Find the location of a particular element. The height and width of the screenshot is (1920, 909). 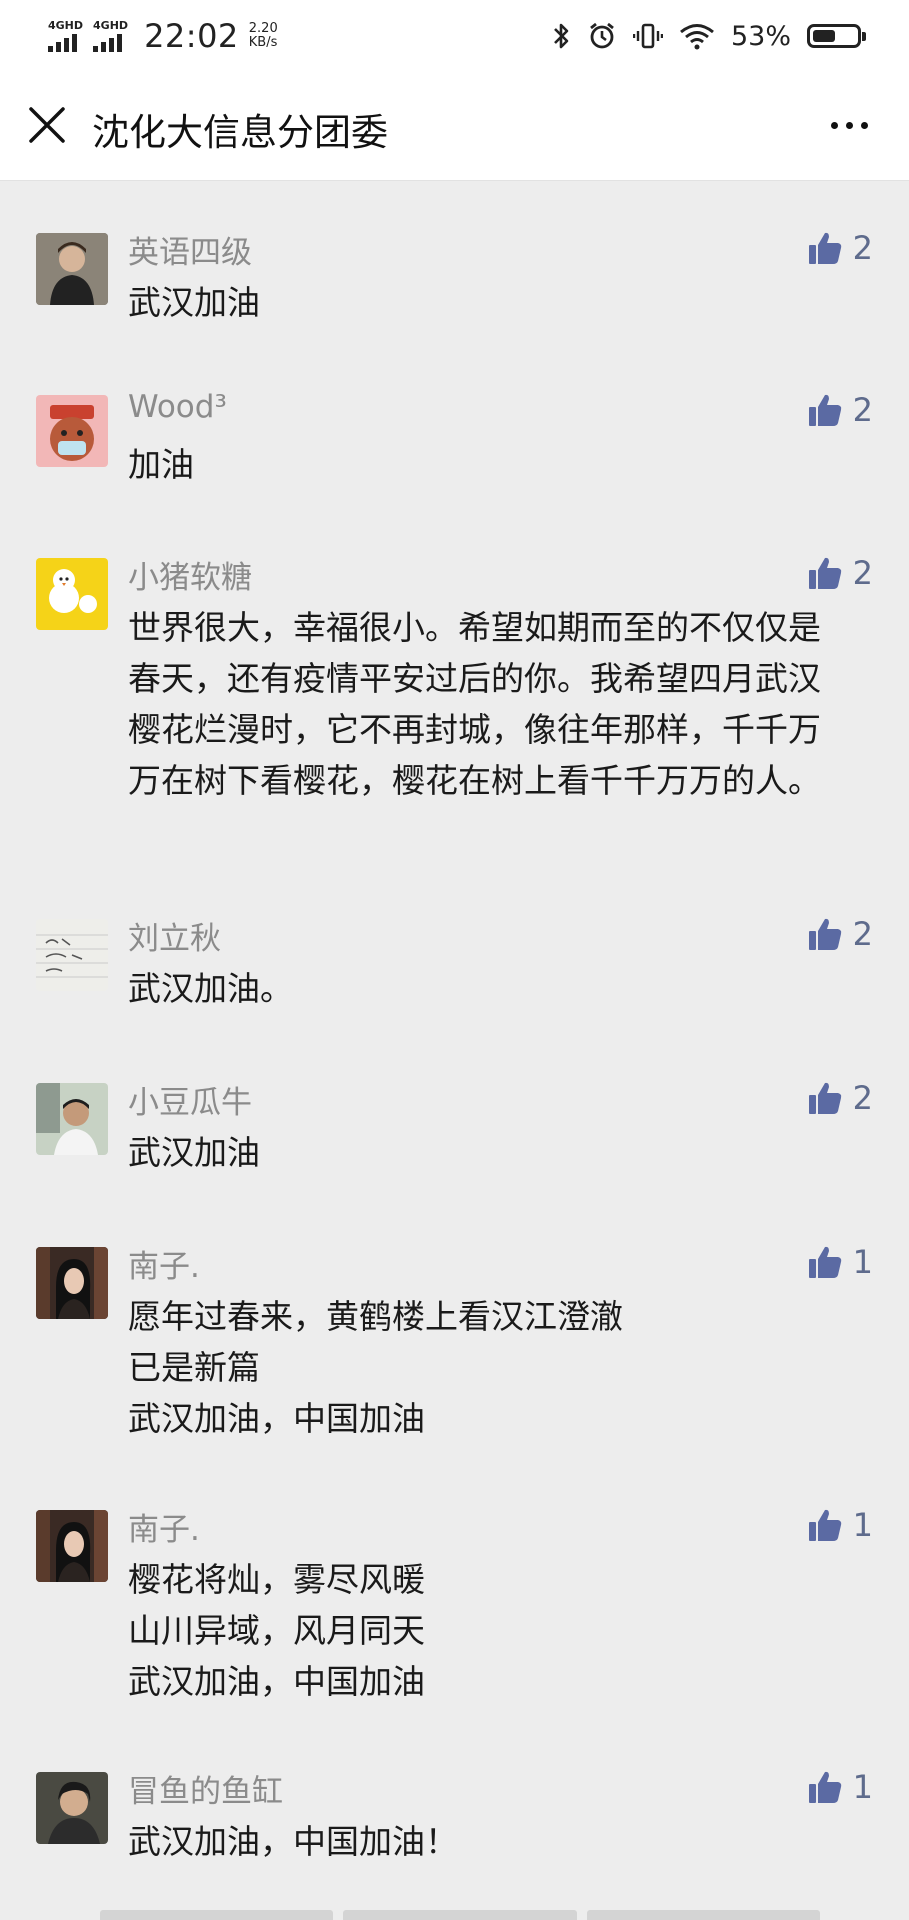

avatar-man-outdoors-icon is located at coordinates (72, 1119).